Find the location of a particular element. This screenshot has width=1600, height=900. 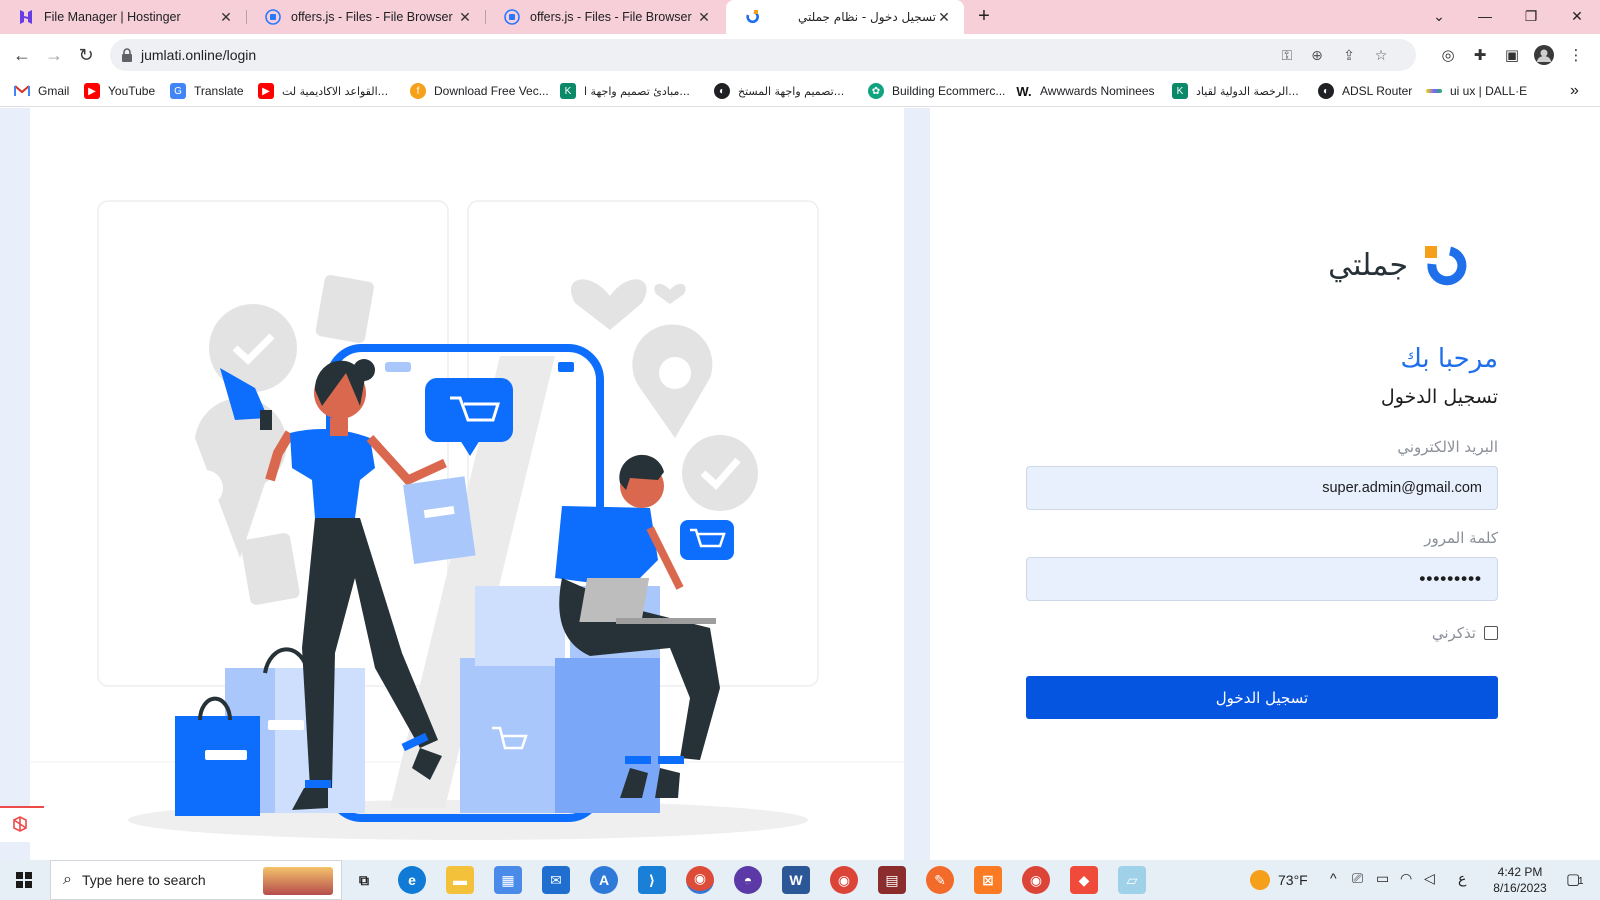

welcome-title: مرحبا بك is located at coordinates (1449, 359).